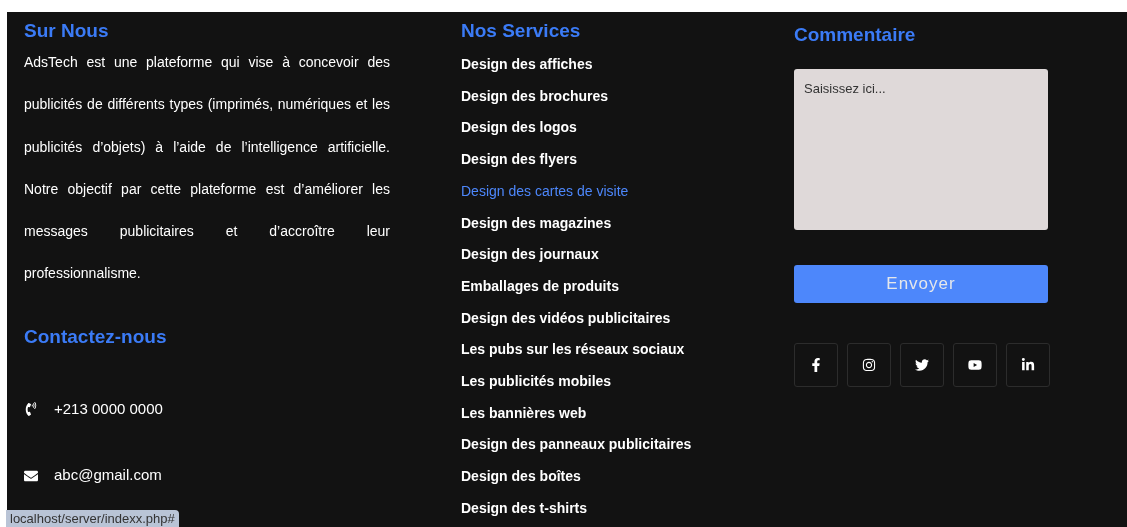  I want to click on status-url-tooltip: localhost/server/indexx.php#, so click(92, 518).